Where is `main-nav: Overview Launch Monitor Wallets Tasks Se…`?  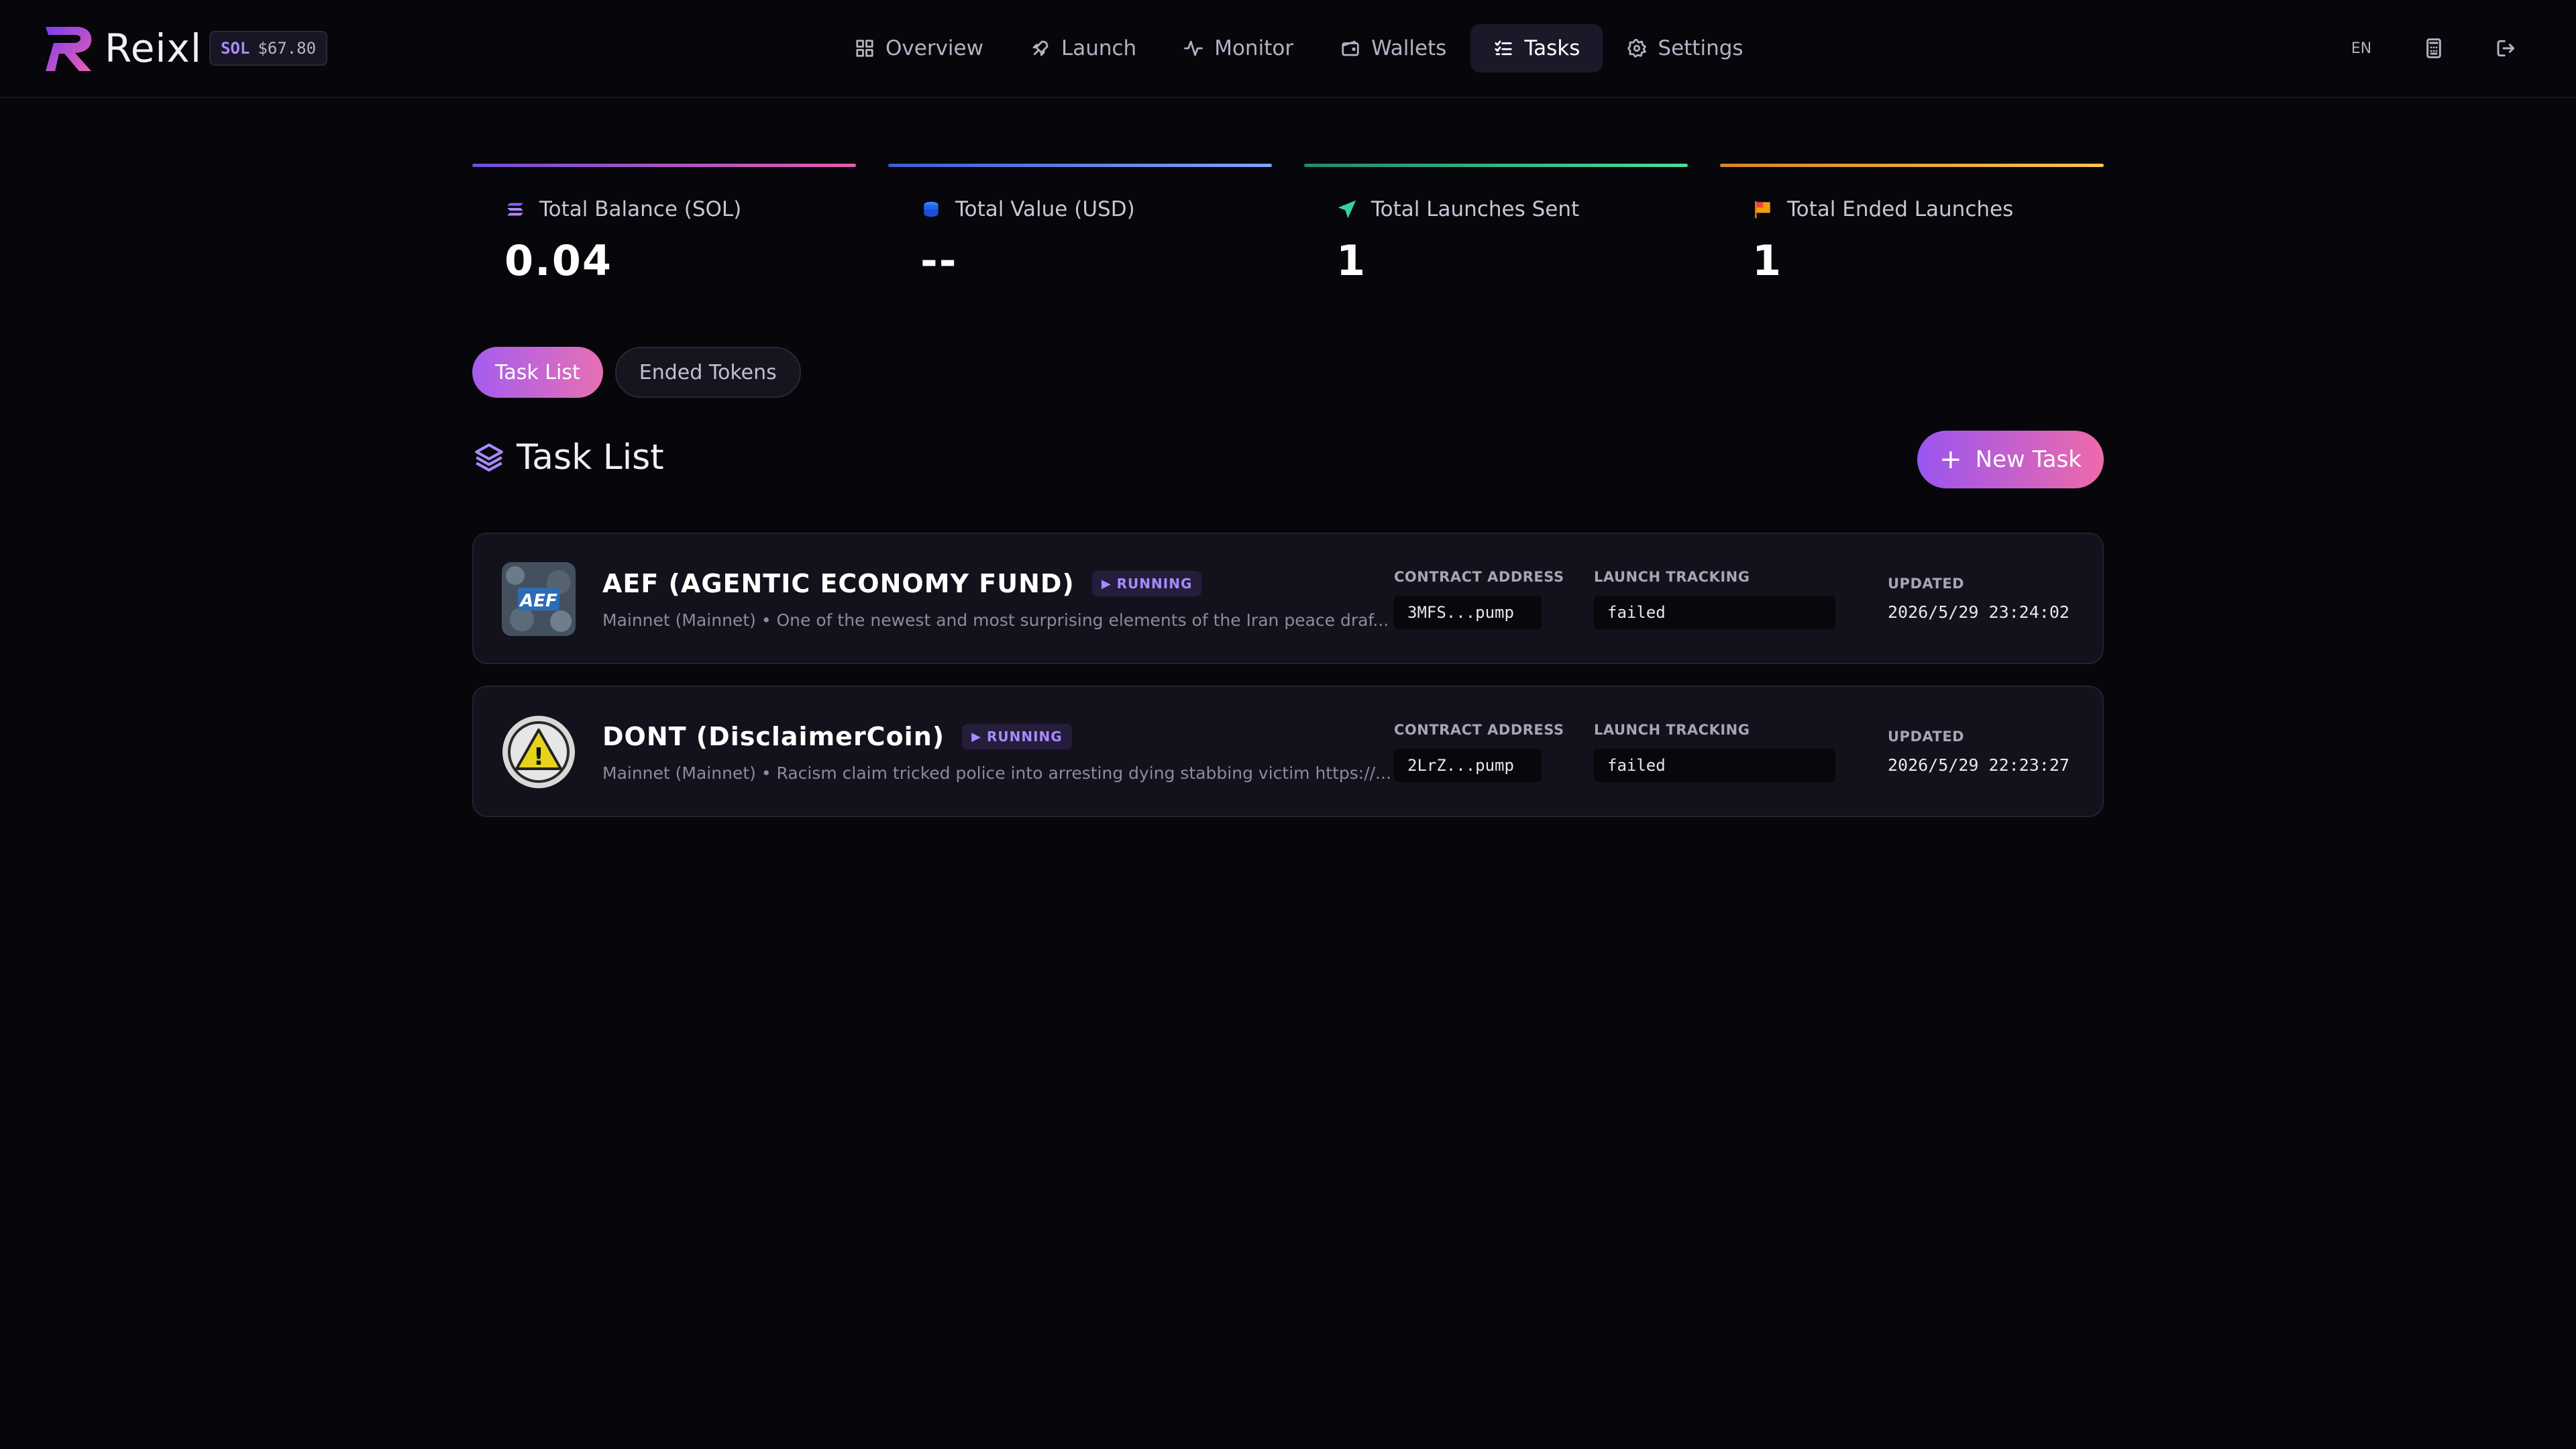
main-nav: Overview Launch Monitor Wallets Tasks Se… is located at coordinates (1299, 48).